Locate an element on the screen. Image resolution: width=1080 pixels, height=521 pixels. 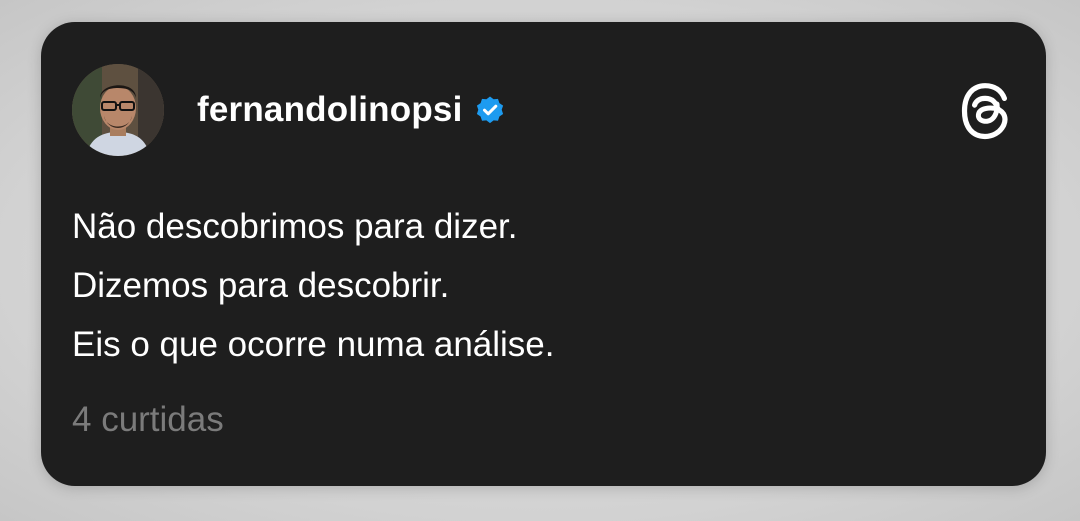
verified-badge-icon is located at coordinates (490, 110).